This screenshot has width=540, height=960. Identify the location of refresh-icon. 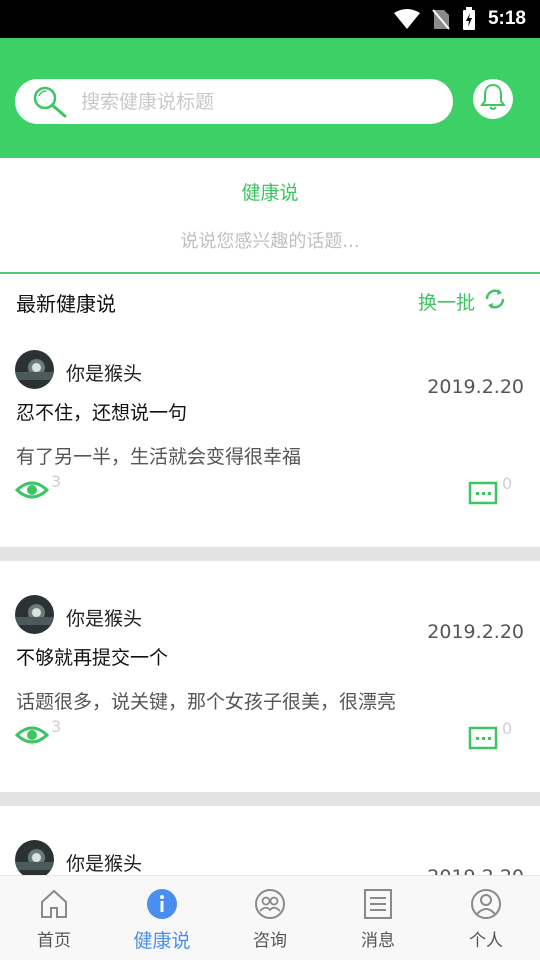
(495, 301).